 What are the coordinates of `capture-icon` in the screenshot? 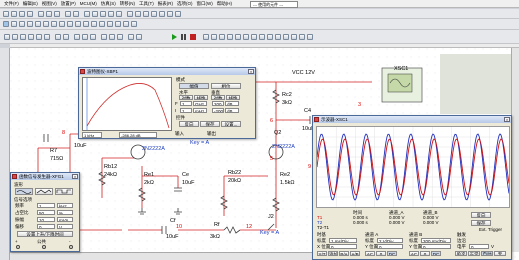 It's located at (170, 14).